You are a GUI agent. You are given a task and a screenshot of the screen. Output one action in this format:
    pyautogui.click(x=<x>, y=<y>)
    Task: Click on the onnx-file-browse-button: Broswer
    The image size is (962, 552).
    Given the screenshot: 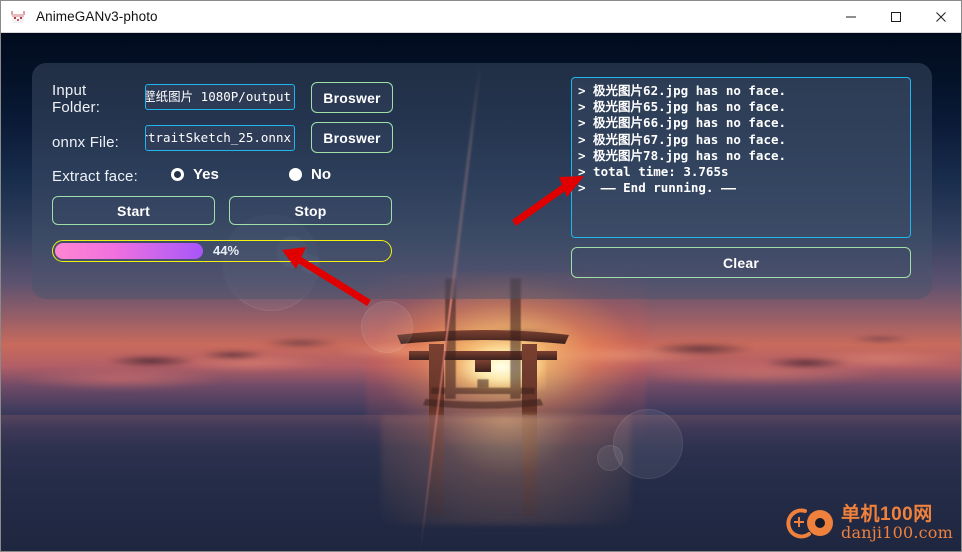 What is the action you would take?
    pyautogui.click(x=352, y=137)
    